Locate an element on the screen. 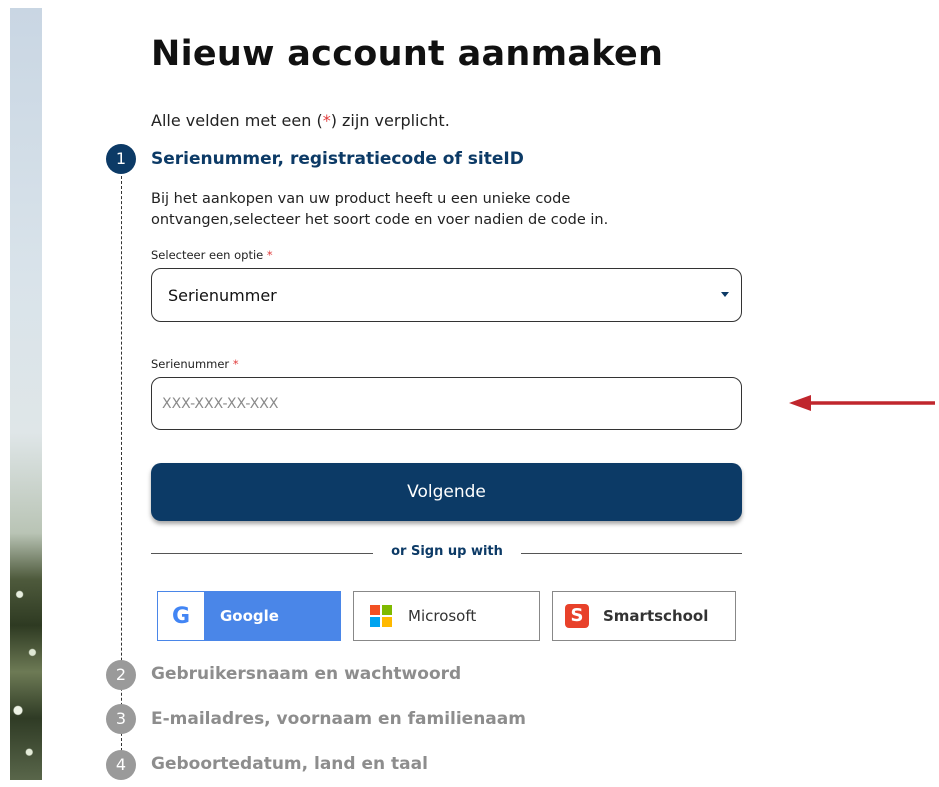 The image size is (939, 787). google-button-label: Google is located at coordinates (249, 616).